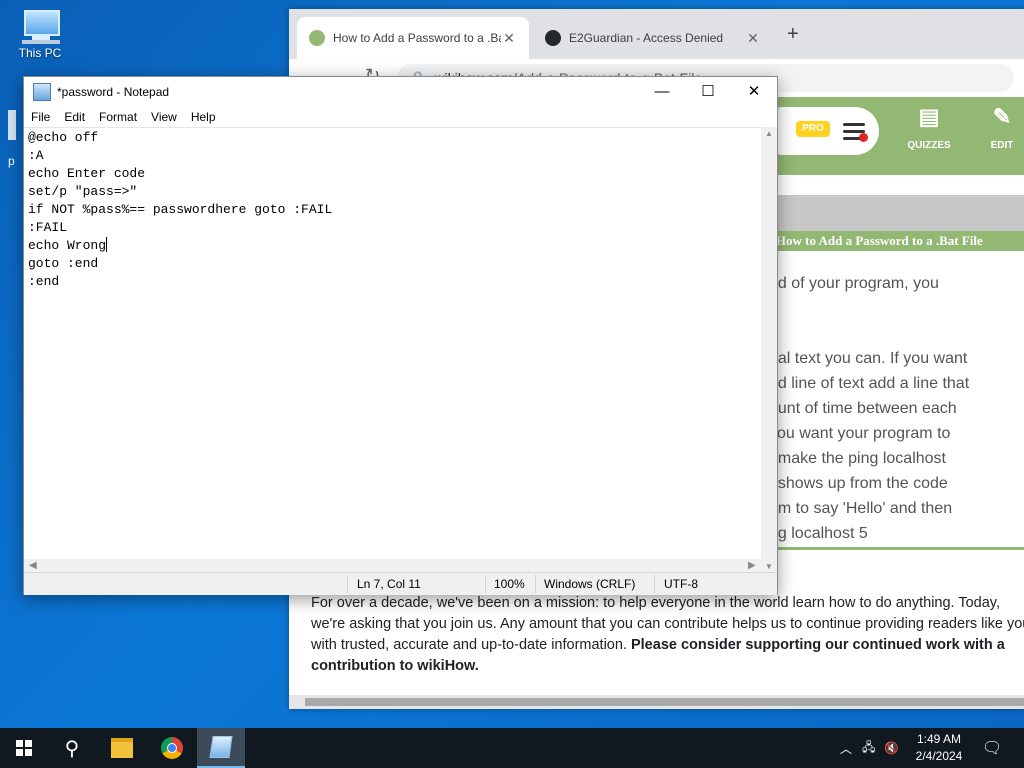 Image resolution: width=1024 pixels, height=768 pixels. What do you see at coordinates (400, 92) in the screenshot?
I see `notepad-title-bar: *password - Notepad ― ☐ ✕` at bounding box center [400, 92].